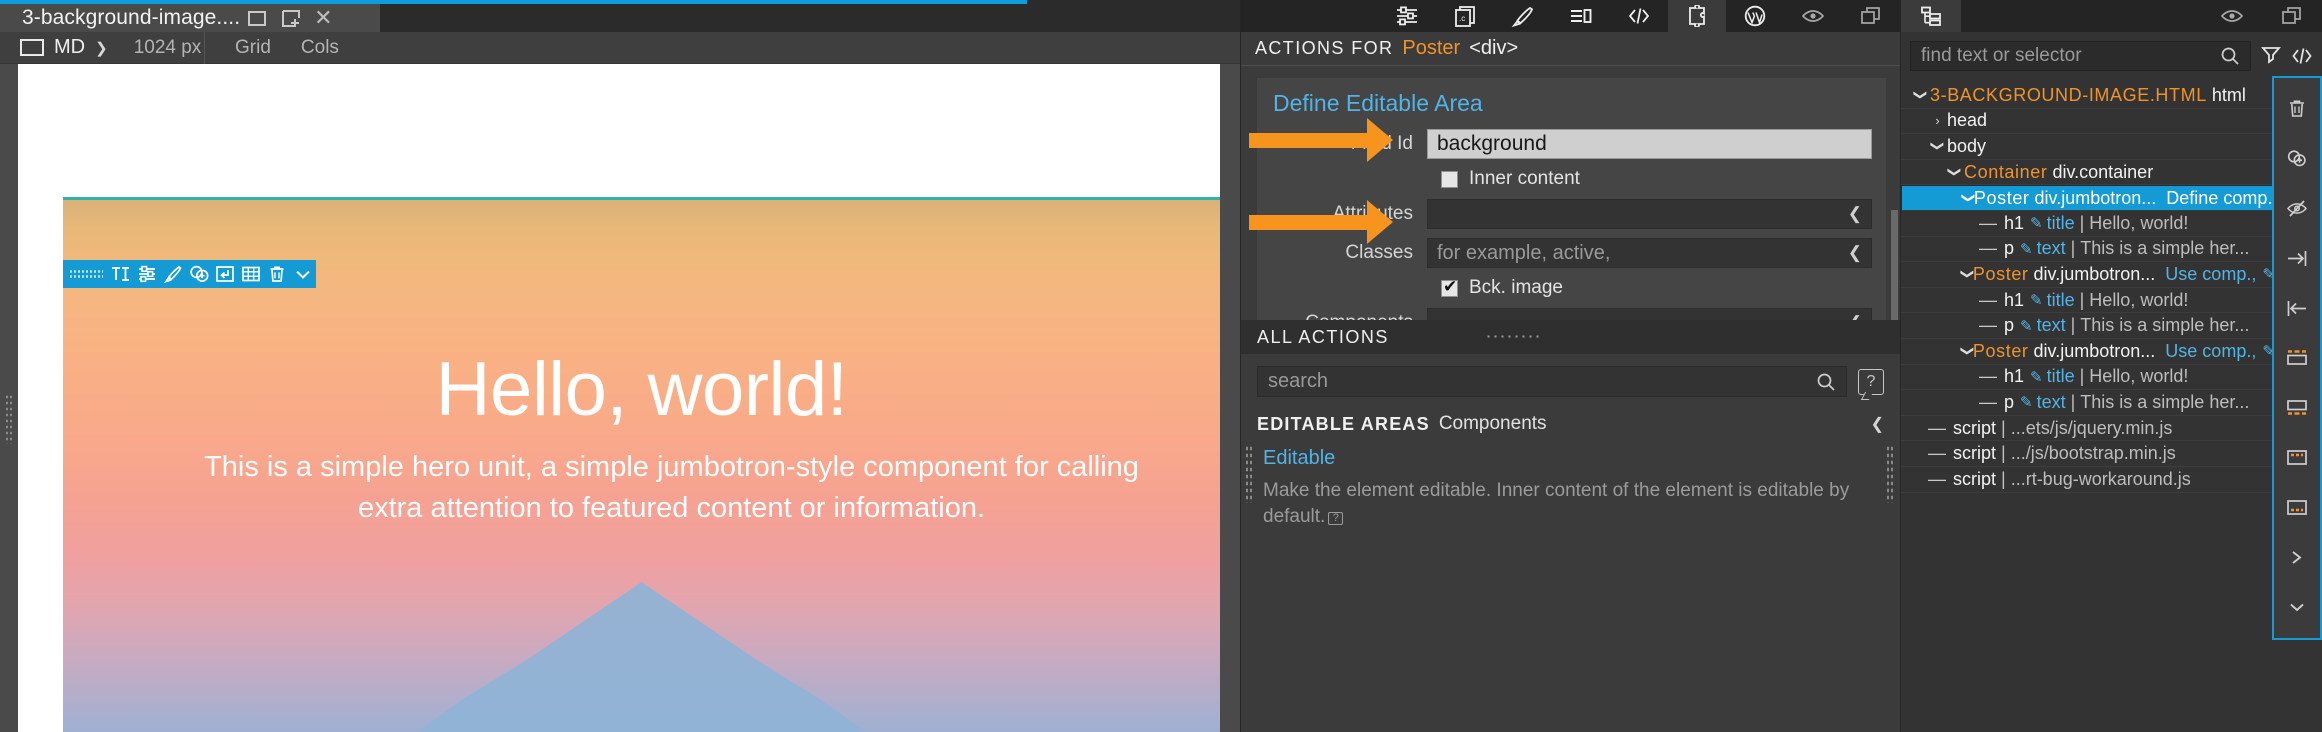 This screenshot has width=2322, height=732. I want to click on insert-after-icon, so click(2297, 408).